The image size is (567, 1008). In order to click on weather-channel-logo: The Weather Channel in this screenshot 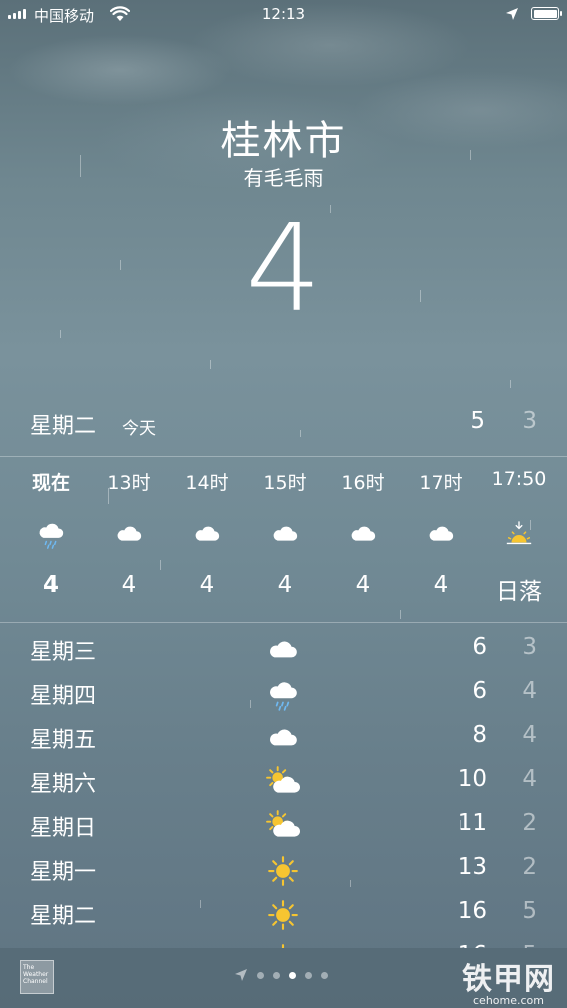, I will do `click(37, 977)`.